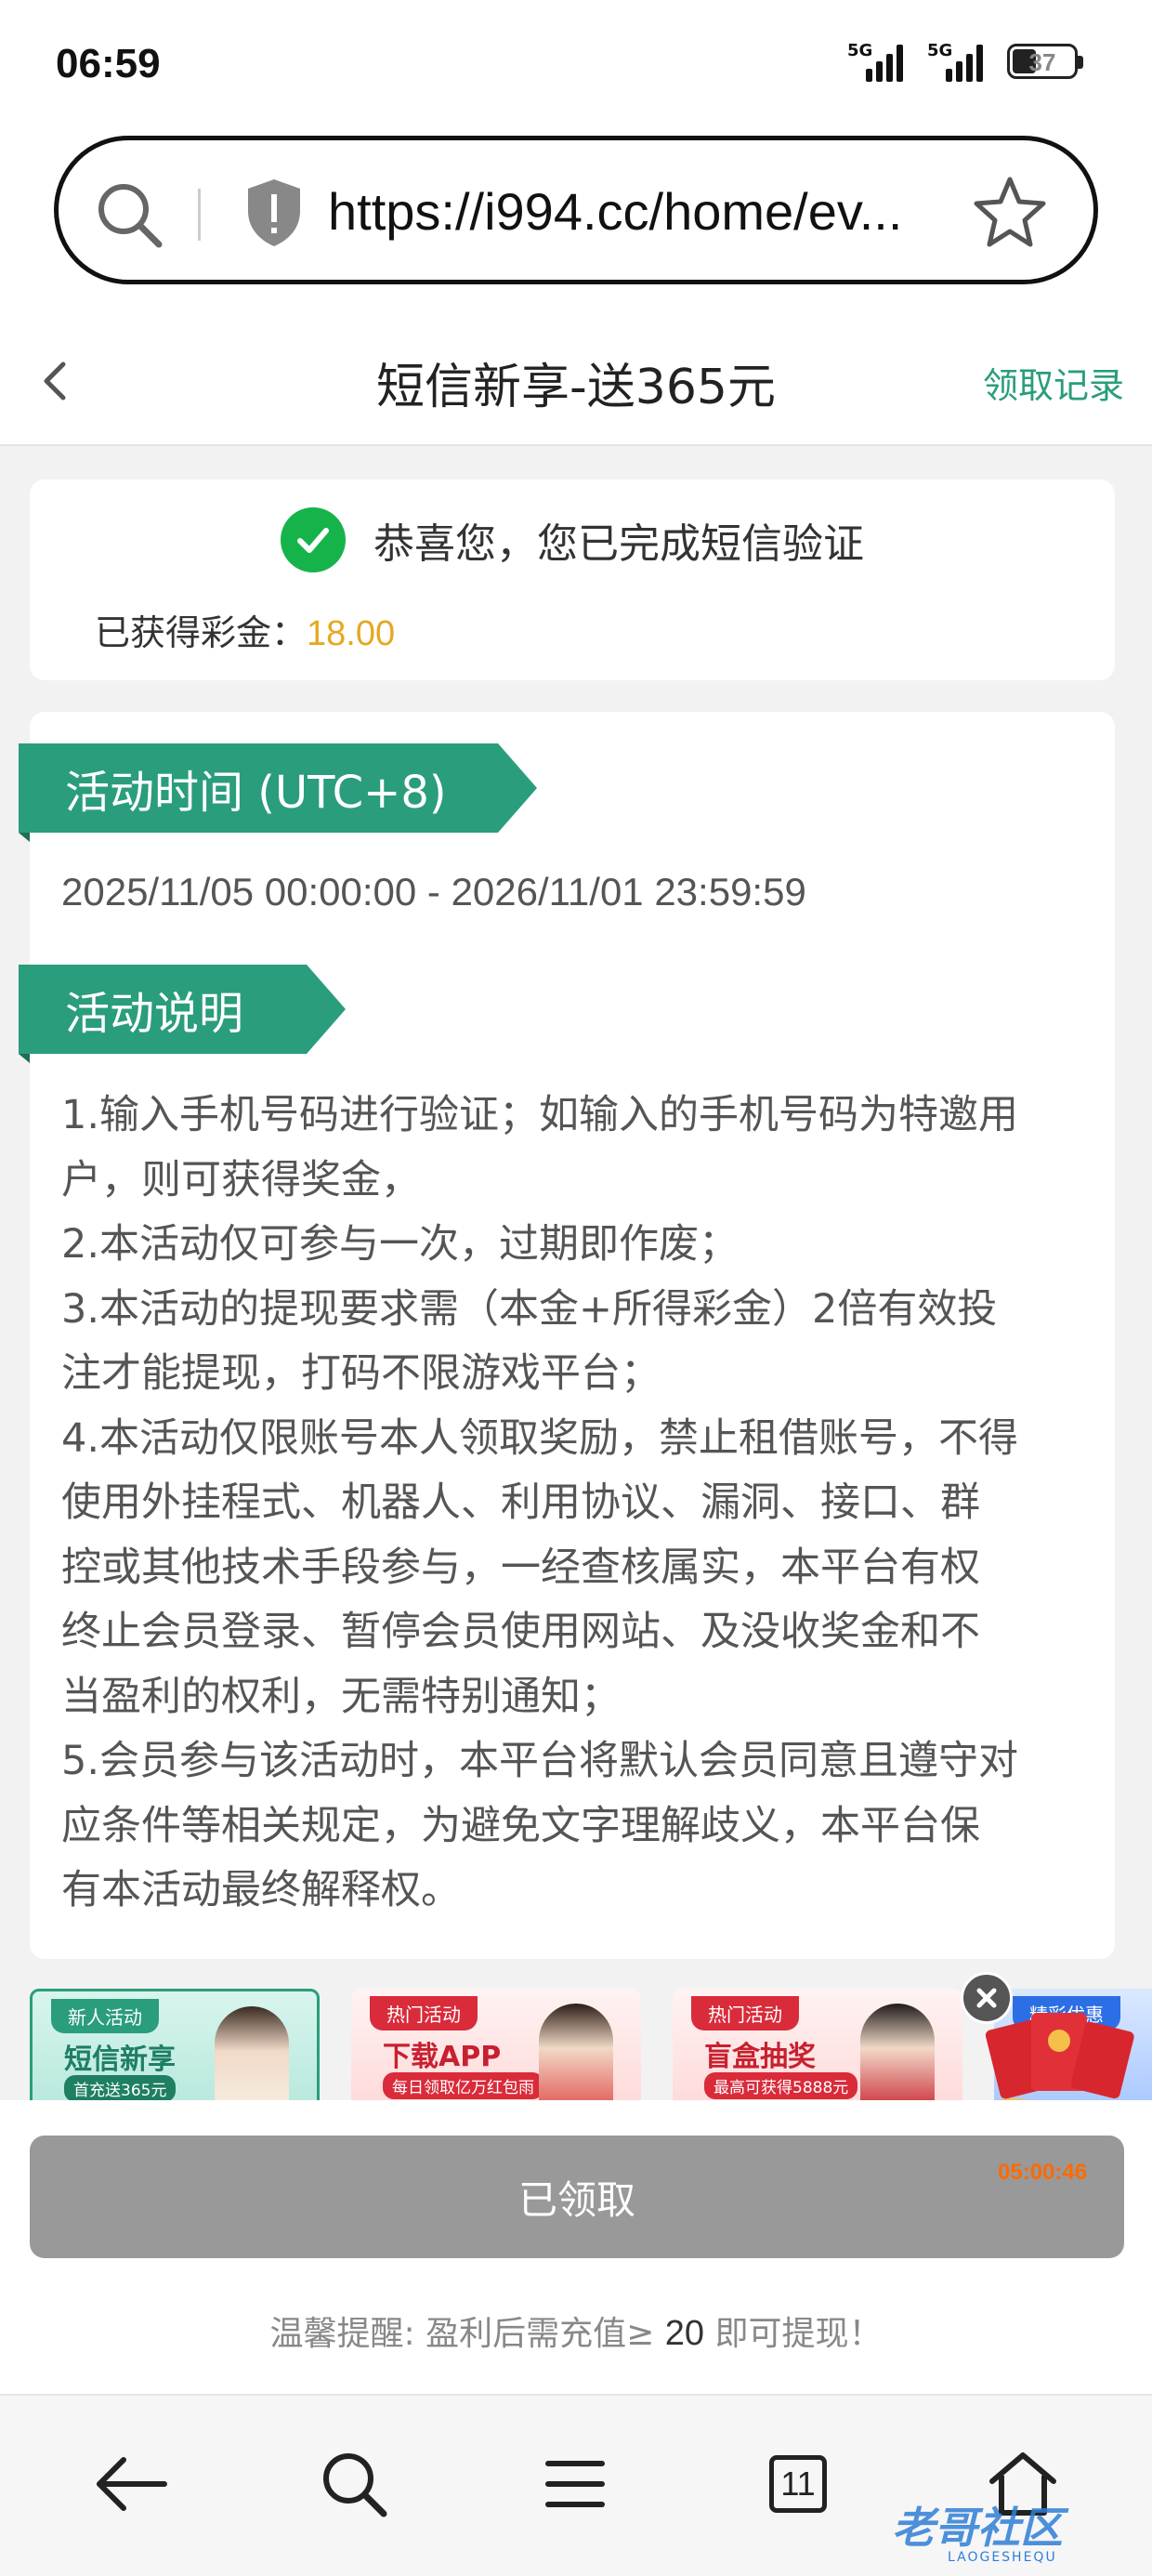 The height and width of the screenshot is (2576, 1152). I want to click on page-title: 短信新享-送365元, so click(576, 387).